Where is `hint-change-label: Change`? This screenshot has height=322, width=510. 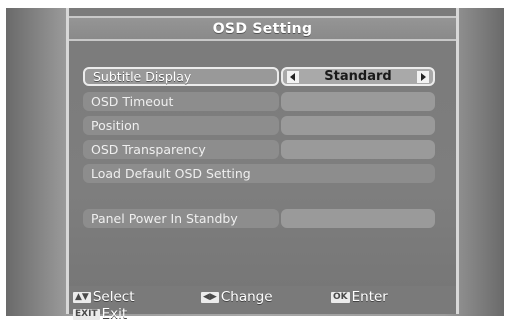
hint-change-label: Change is located at coordinates (246, 297).